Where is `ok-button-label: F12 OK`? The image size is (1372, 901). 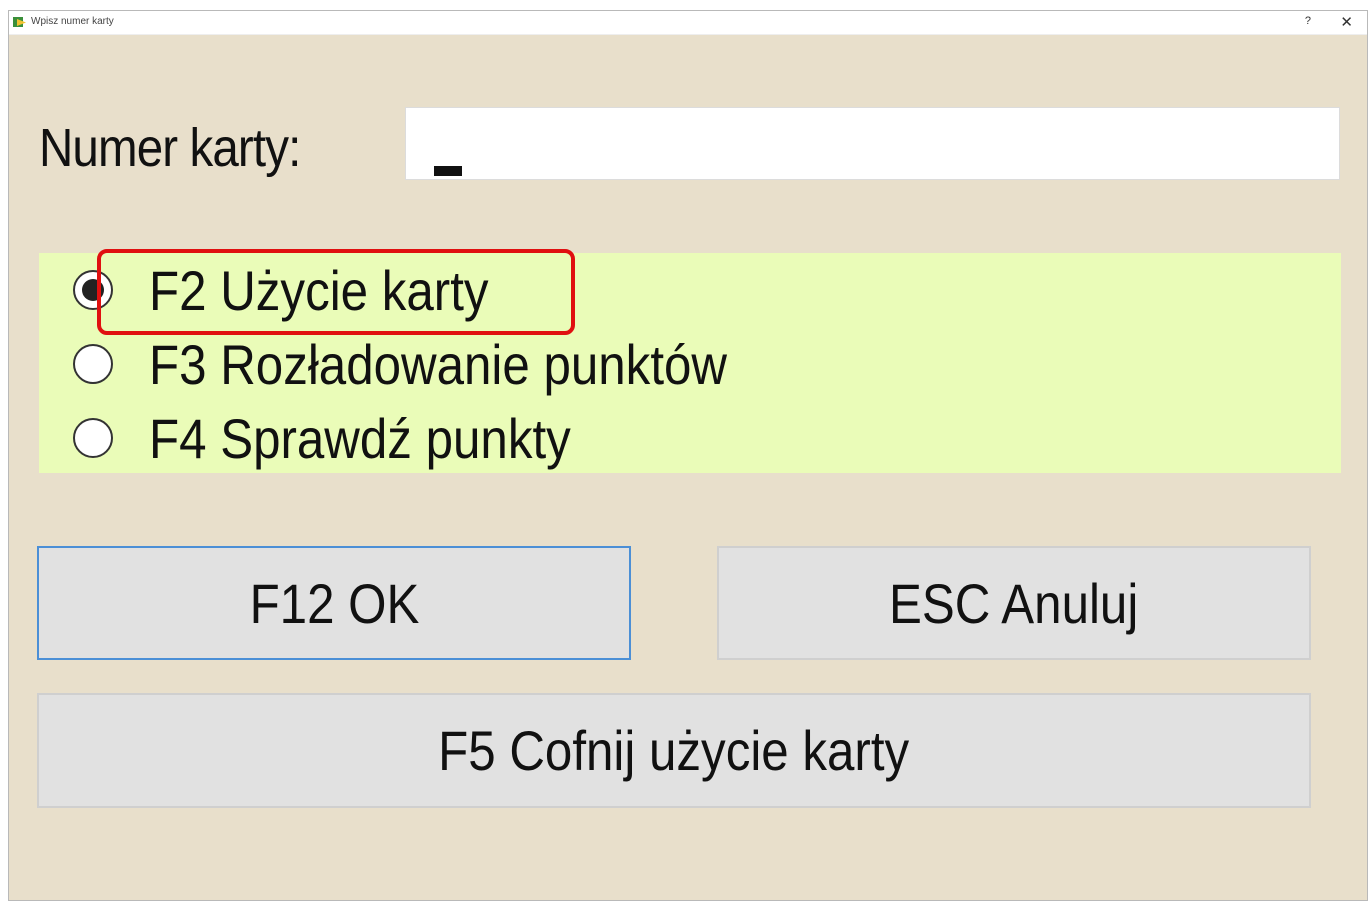 ok-button-label: F12 OK is located at coordinates (334, 603).